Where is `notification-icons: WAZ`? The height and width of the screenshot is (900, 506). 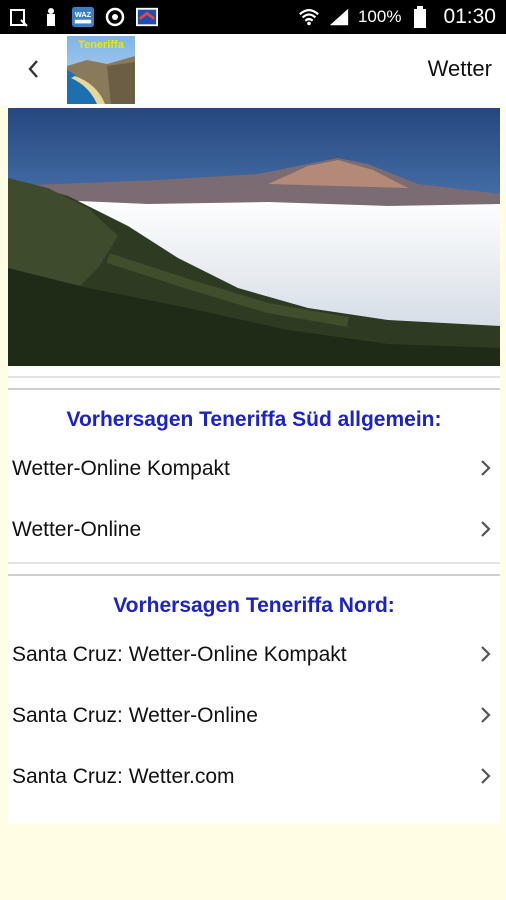
notification-icons: WAZ is located at coordinates (83, 17).